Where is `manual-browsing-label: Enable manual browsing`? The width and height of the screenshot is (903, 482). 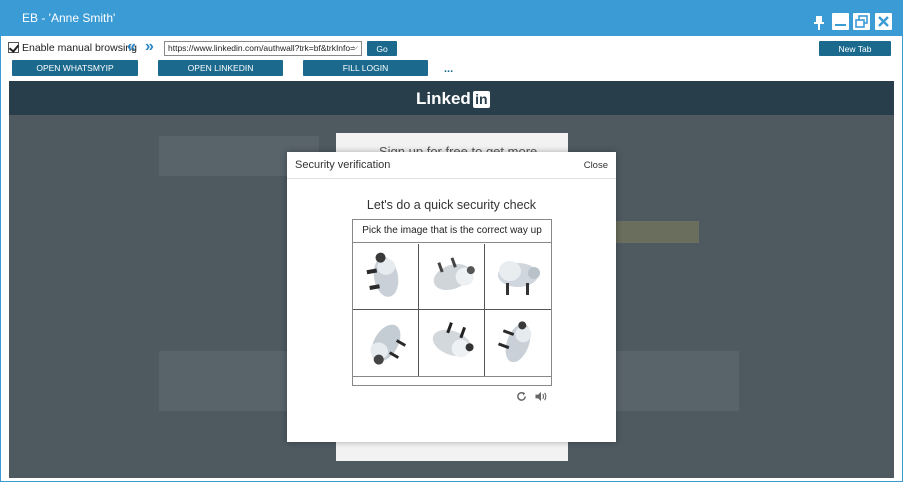 manual-browsing-label: Enable manual browsing is located at coordinates (79, 48).